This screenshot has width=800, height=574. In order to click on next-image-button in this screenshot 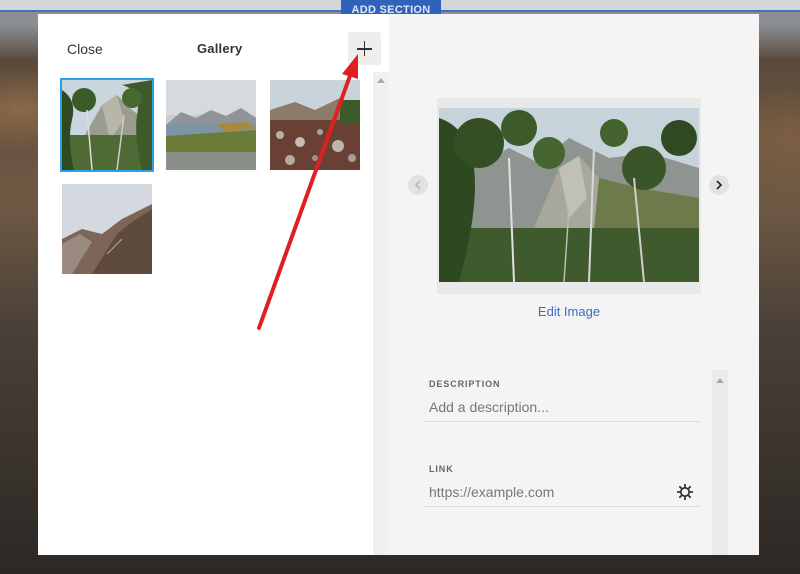, I will do `click(719, 185)`.